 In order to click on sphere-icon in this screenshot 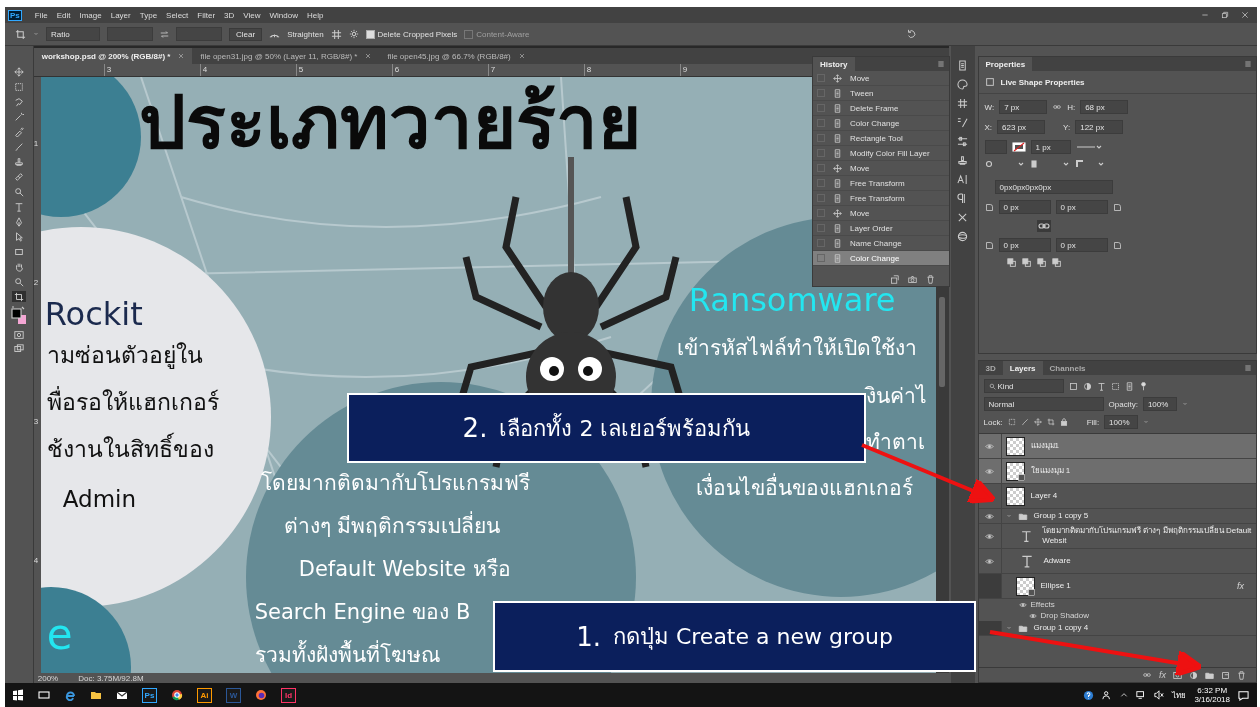, I will do `click(963, 236)`.